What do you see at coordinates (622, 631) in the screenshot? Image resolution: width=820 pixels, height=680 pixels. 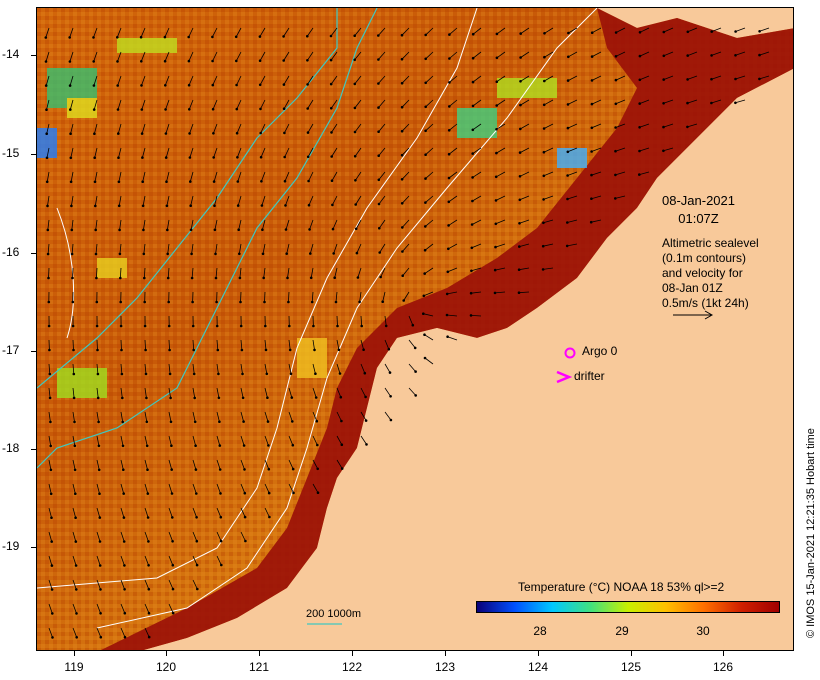 I see `colorbar-tick-label: 29` at bounding box center [622, 631].